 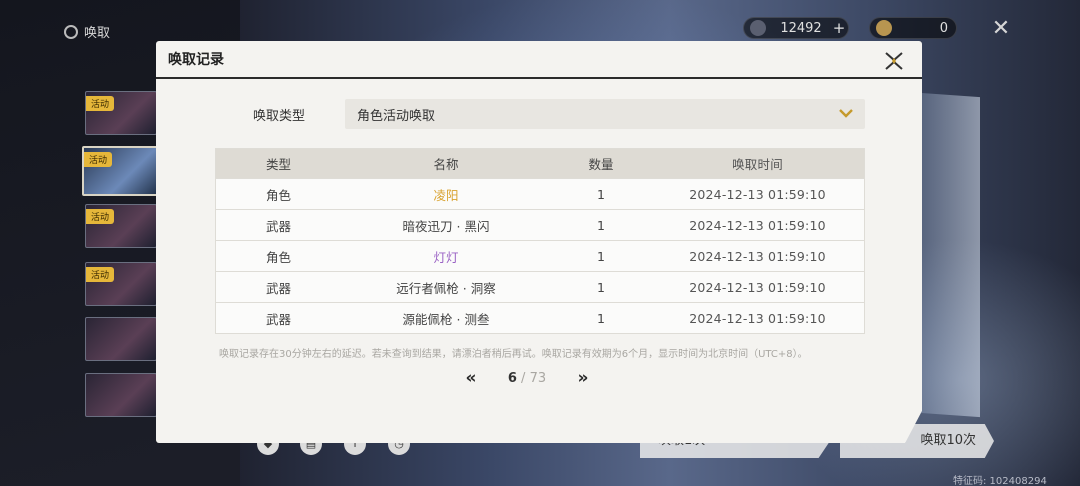 What do you see at coordinates (540, 286) in the screenshot?
I see `table-row: 武器 远行者佩枪 · 洞察 1 2024-12-13 01:59:10` at bounding box center [540, 286].